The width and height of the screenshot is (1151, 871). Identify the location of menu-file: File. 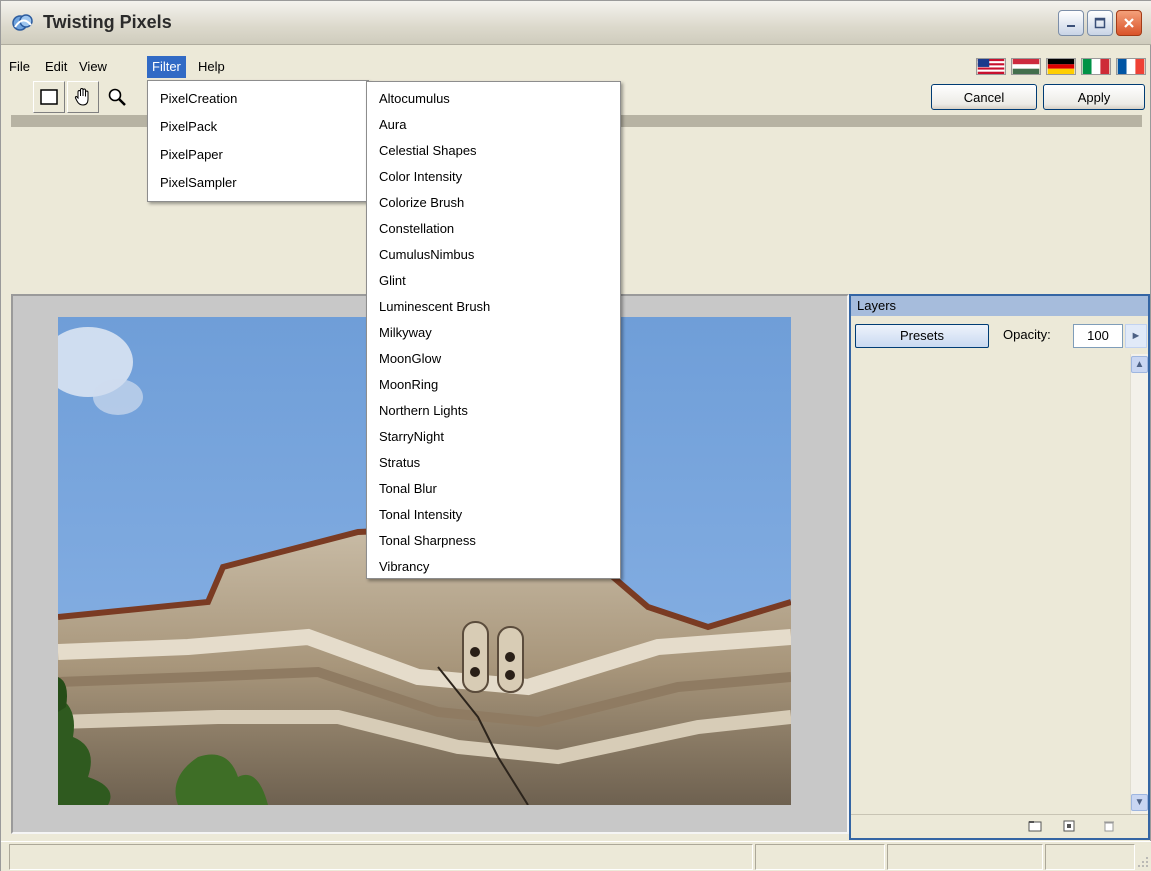
(19, 67).